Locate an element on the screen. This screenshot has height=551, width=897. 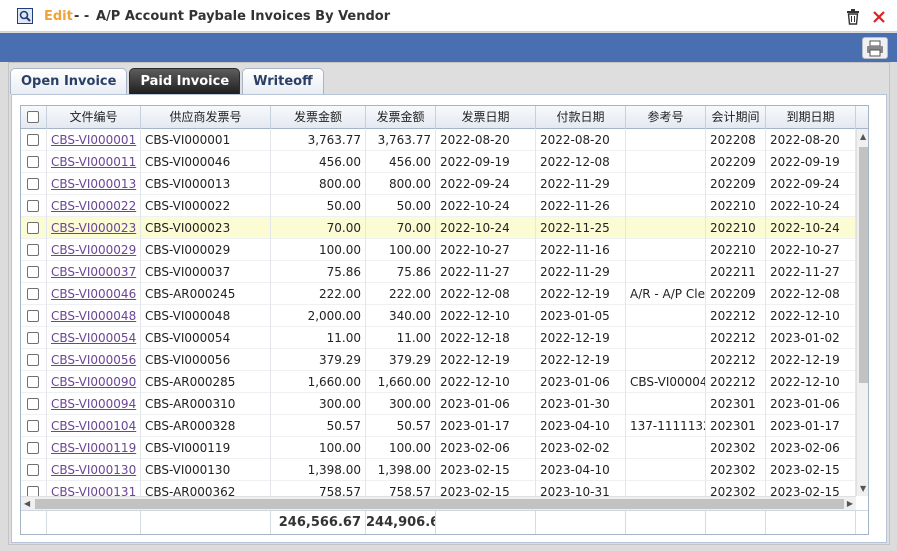
doc-no-link: CBS-VI000119 is located at coordinates (93, 448).